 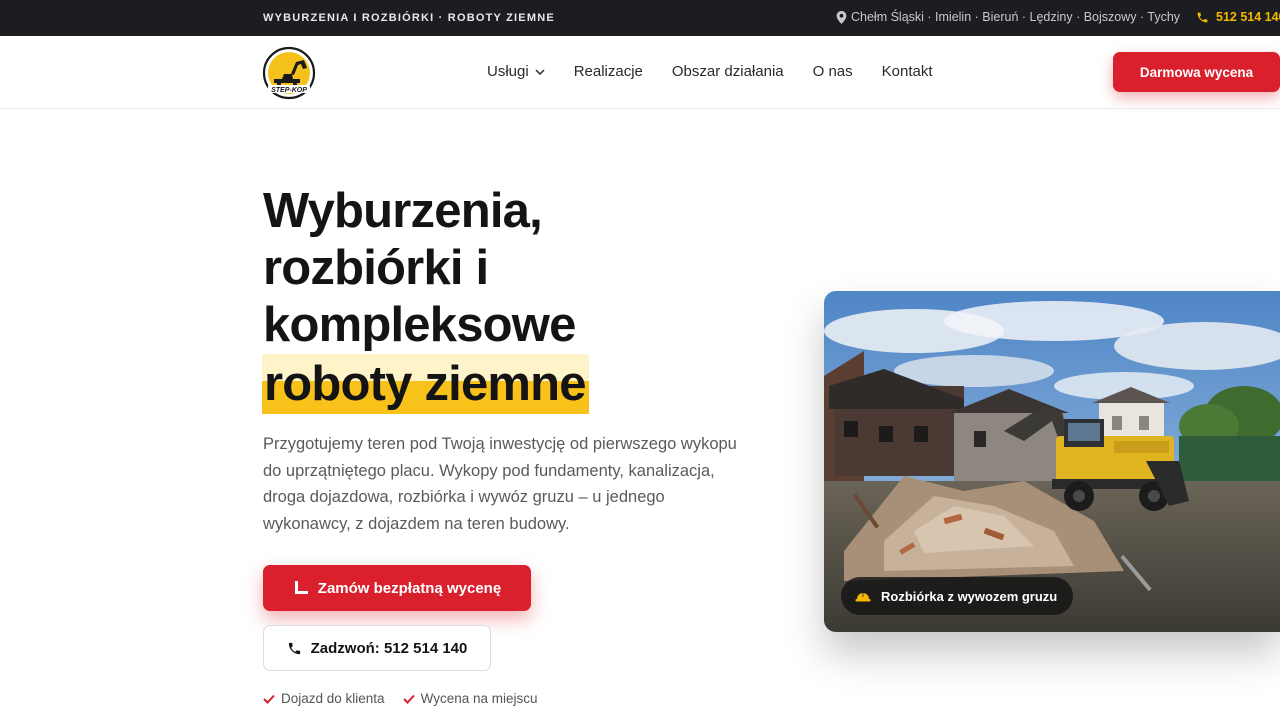 I want to click on hero-title-line-3: kompleksowe, so click(x=419, y=325).